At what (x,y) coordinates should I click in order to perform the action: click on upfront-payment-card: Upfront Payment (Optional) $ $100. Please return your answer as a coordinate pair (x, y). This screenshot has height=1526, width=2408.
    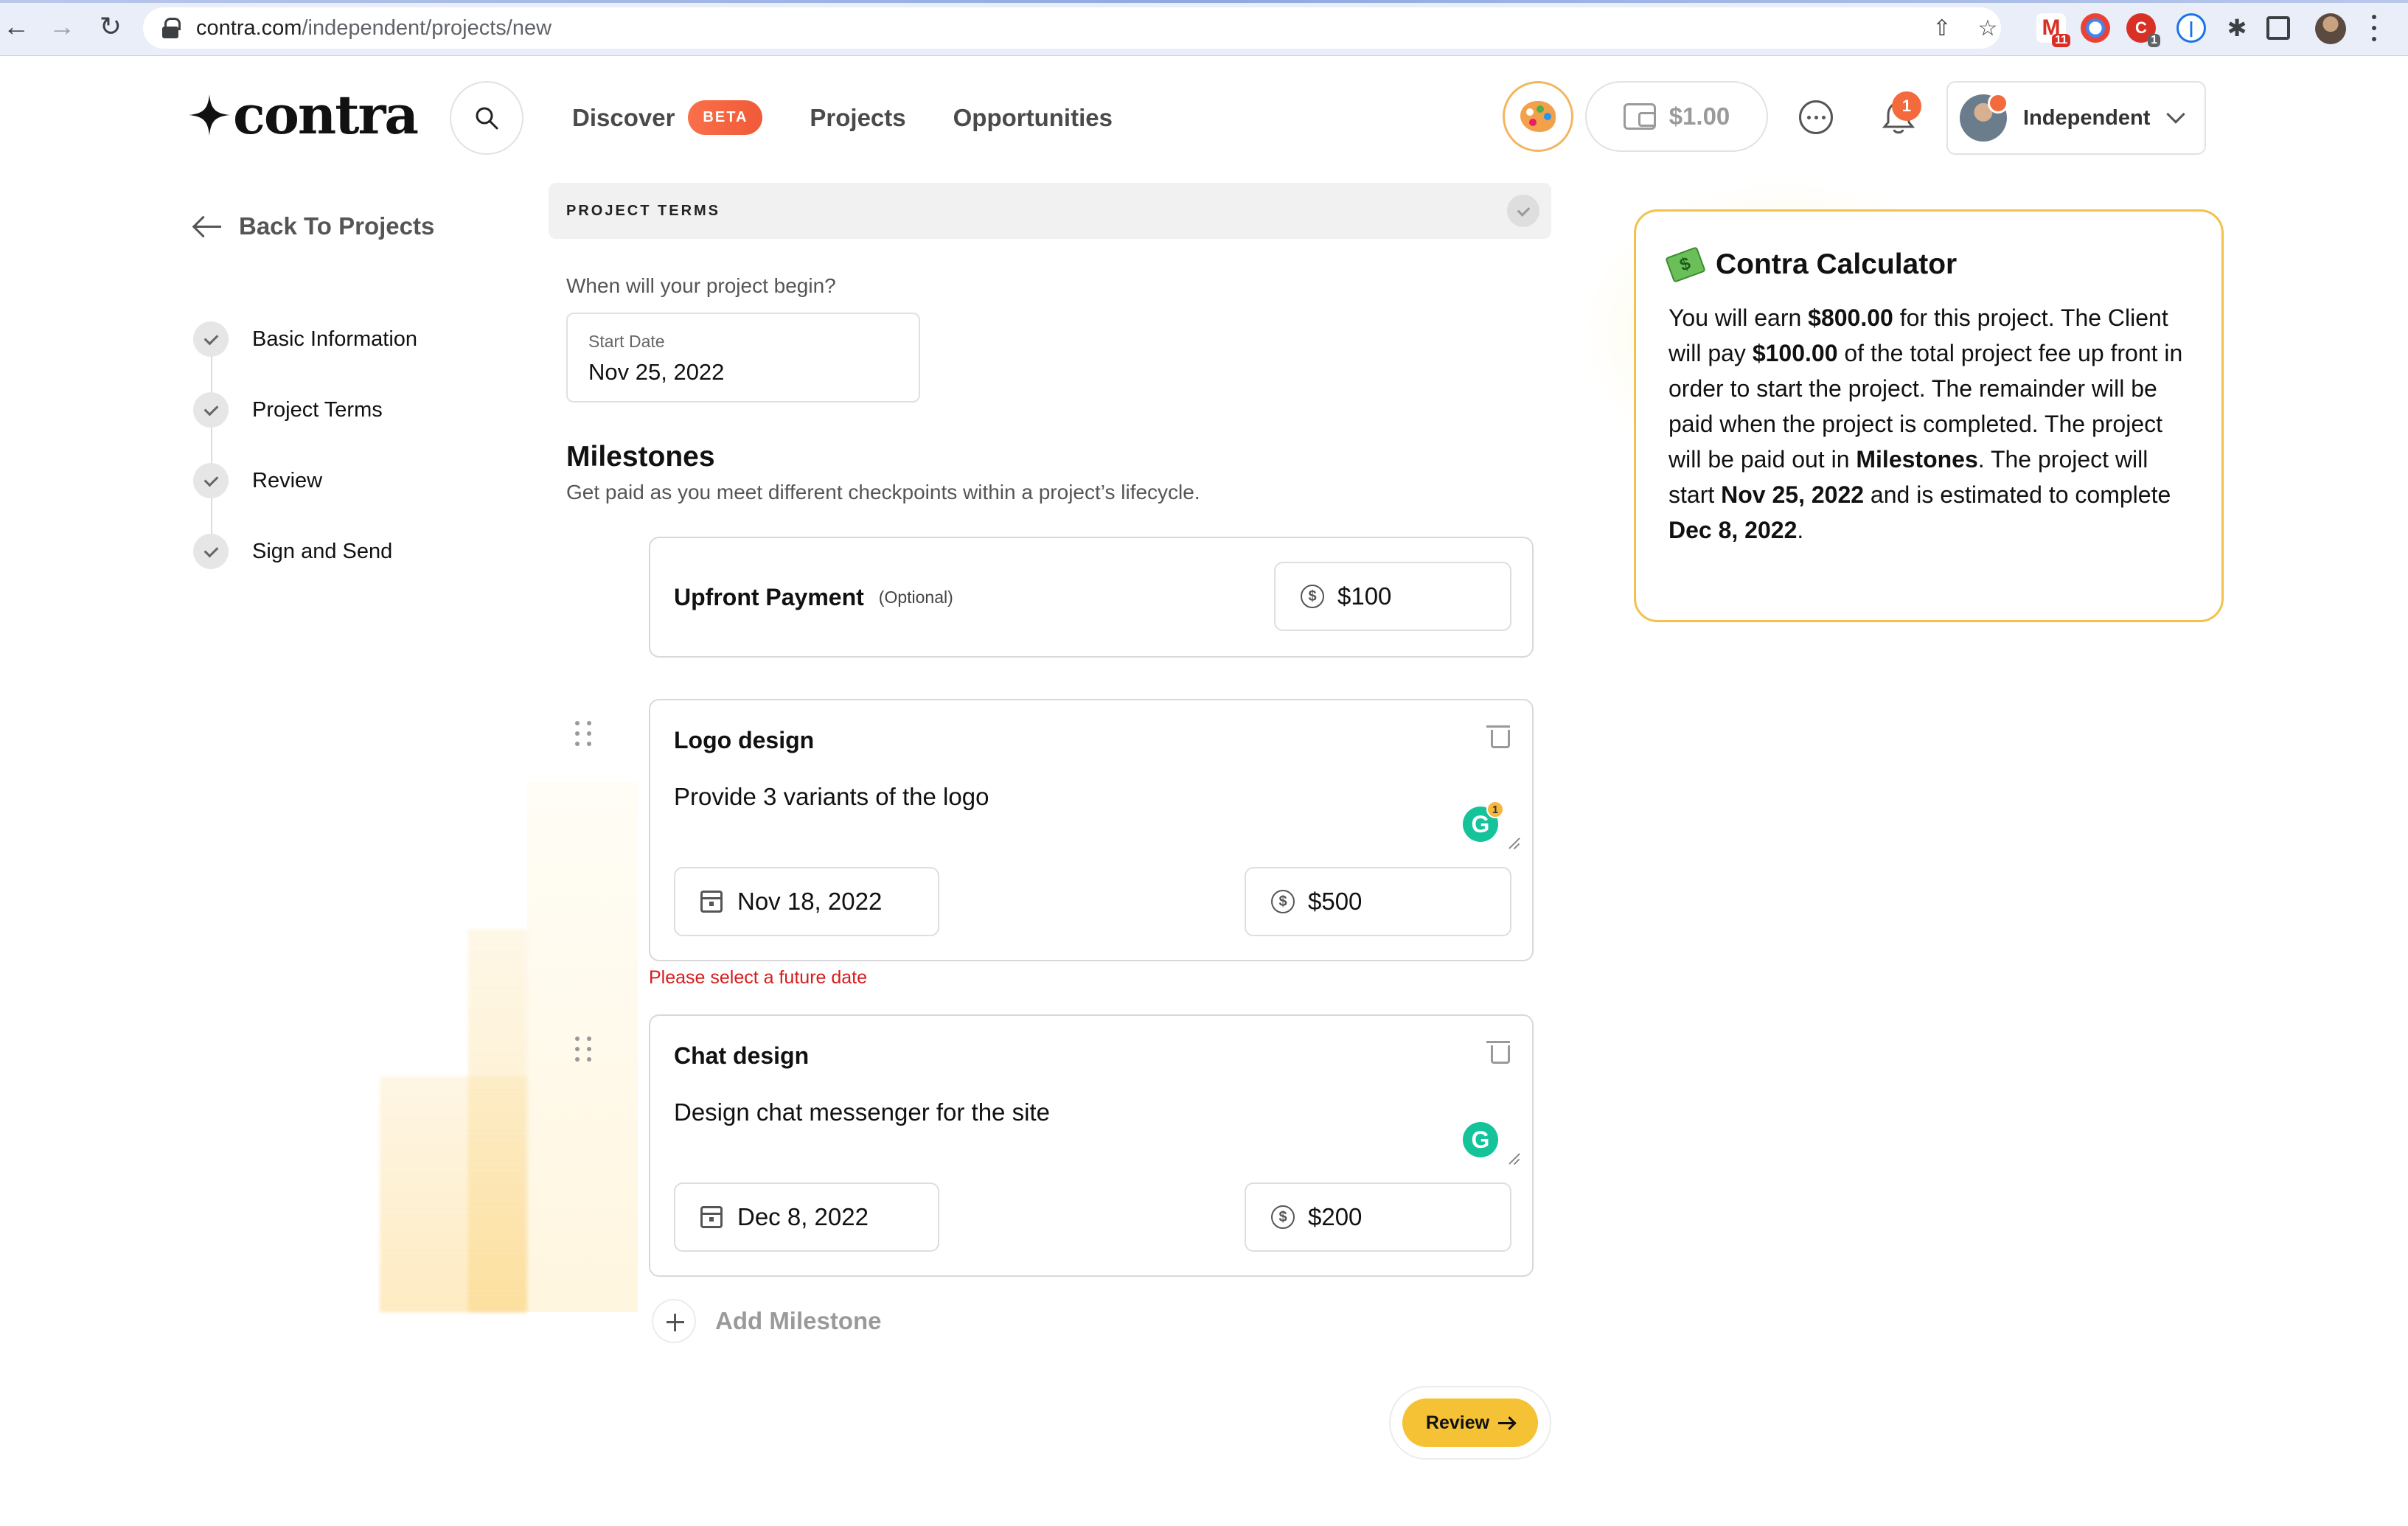
    Looking at the image, I should click on (1091, 597).